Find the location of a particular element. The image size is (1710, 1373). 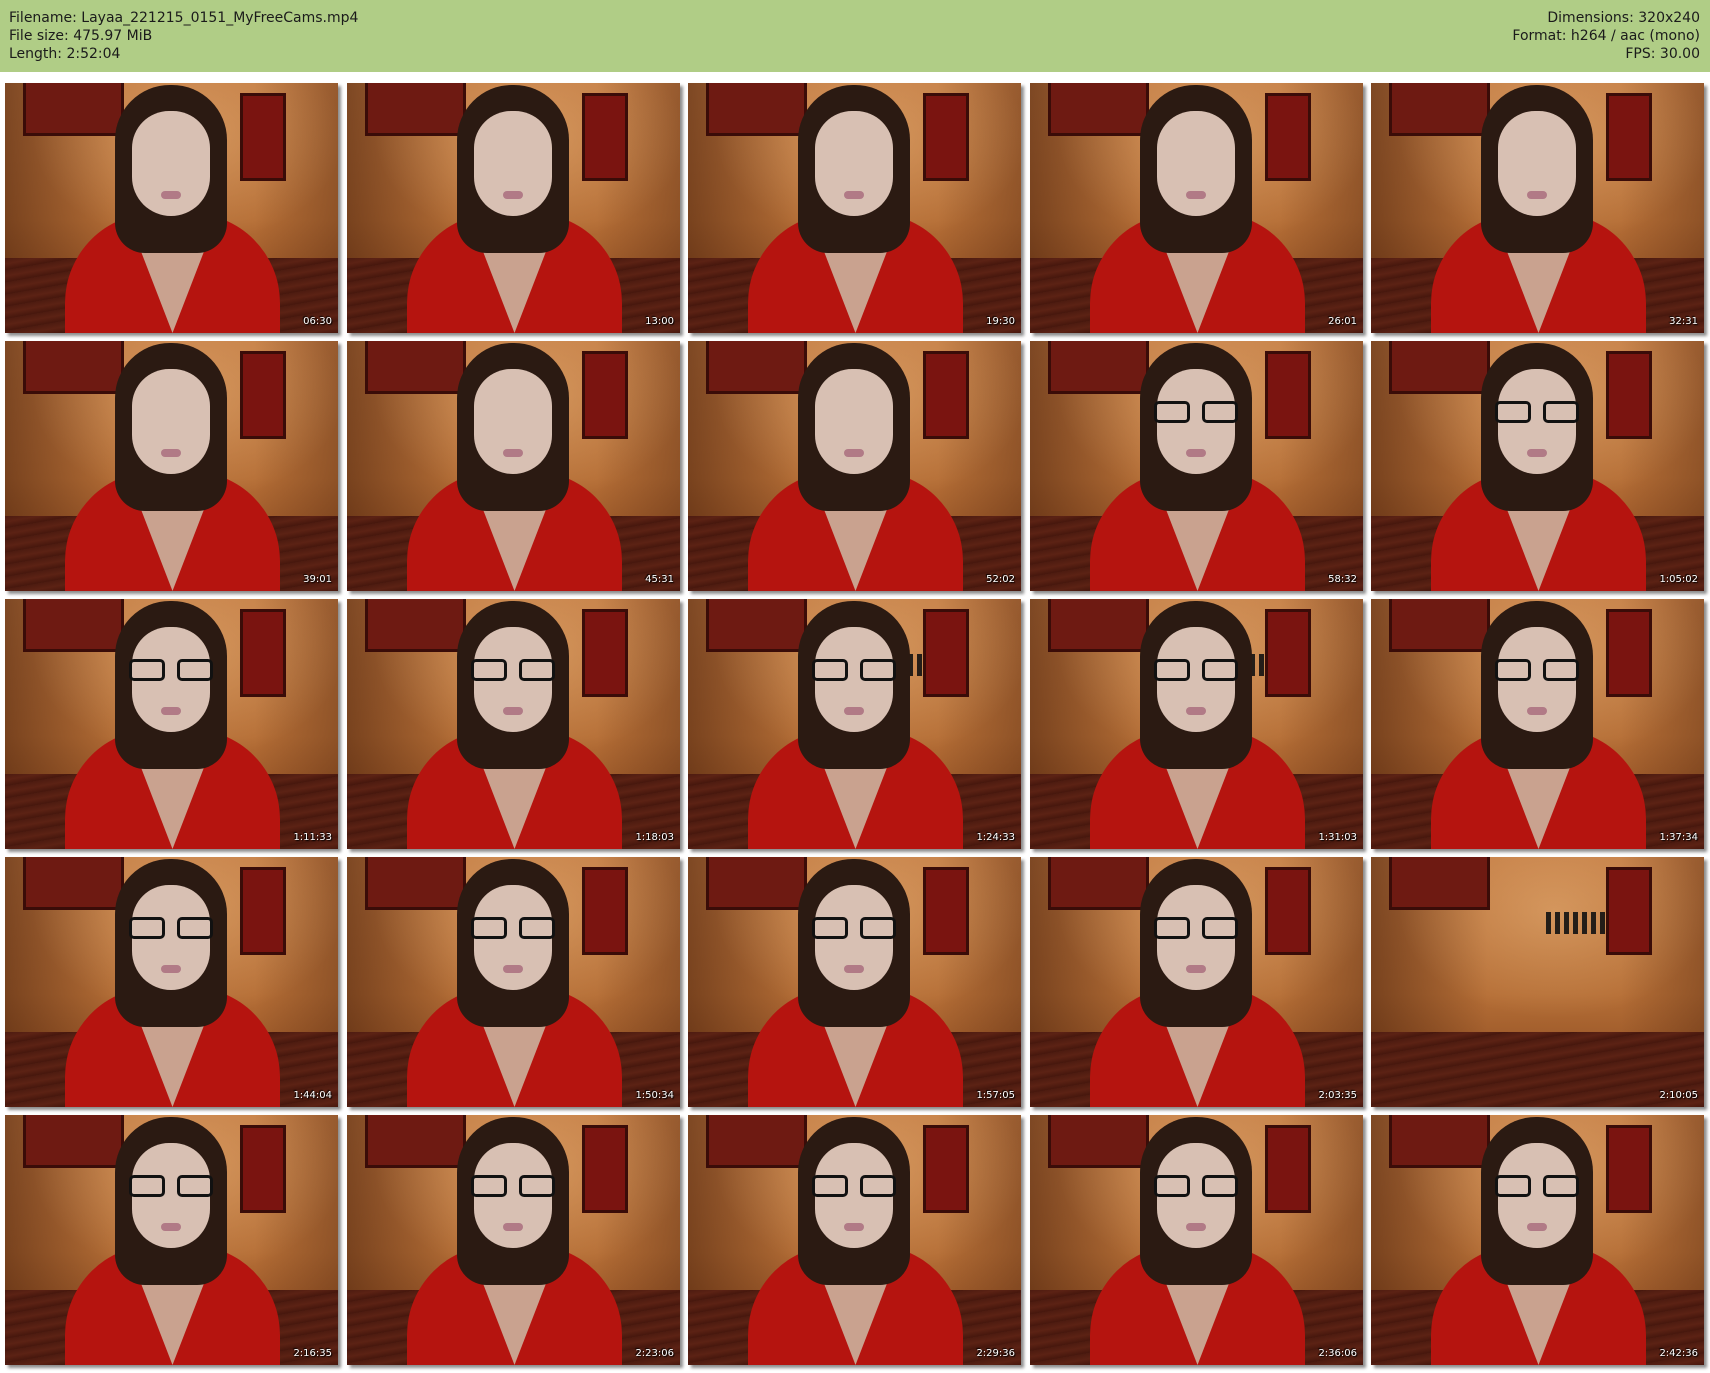

thumbnail-timestamp: 13:00 is located at coordinates (659, 321).